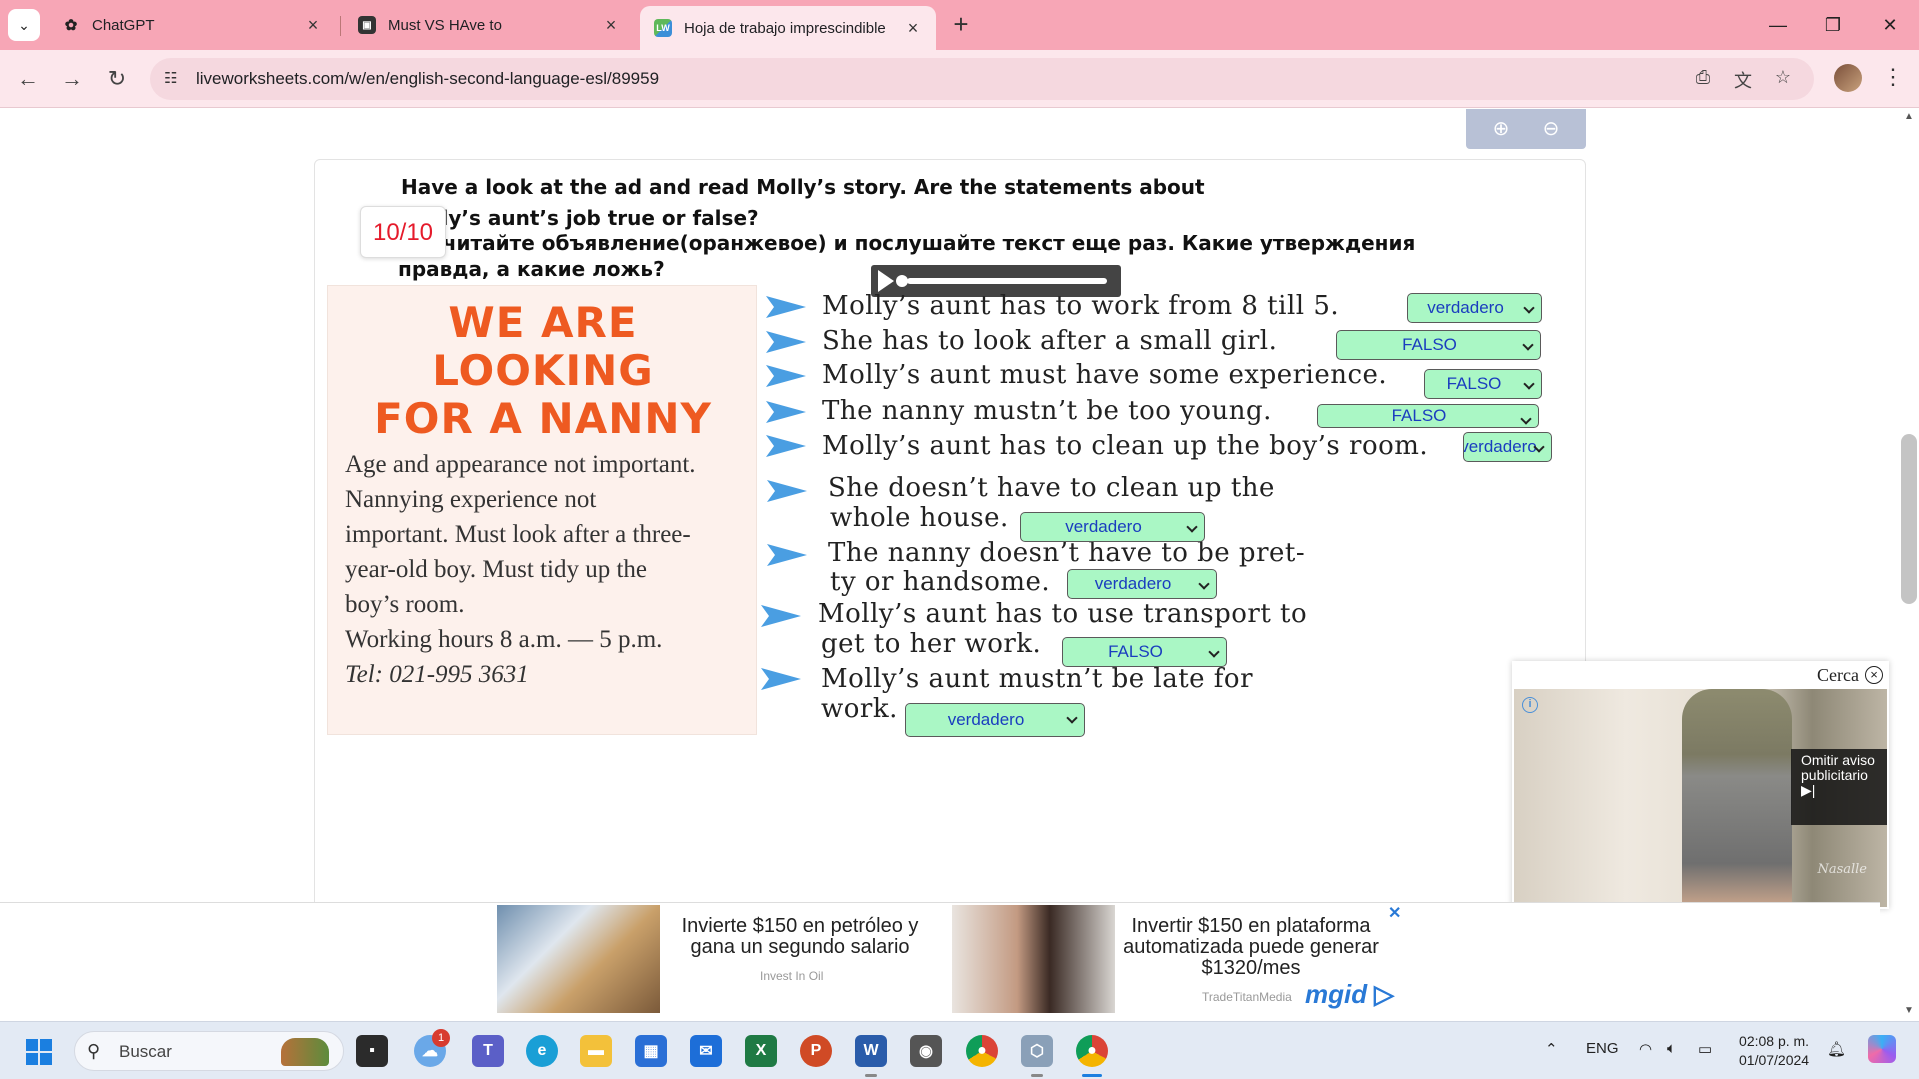 The width and height of the screenshot is (1919, 1079). I want to click on answer-select-6: verdadero, so click(1112, 527).